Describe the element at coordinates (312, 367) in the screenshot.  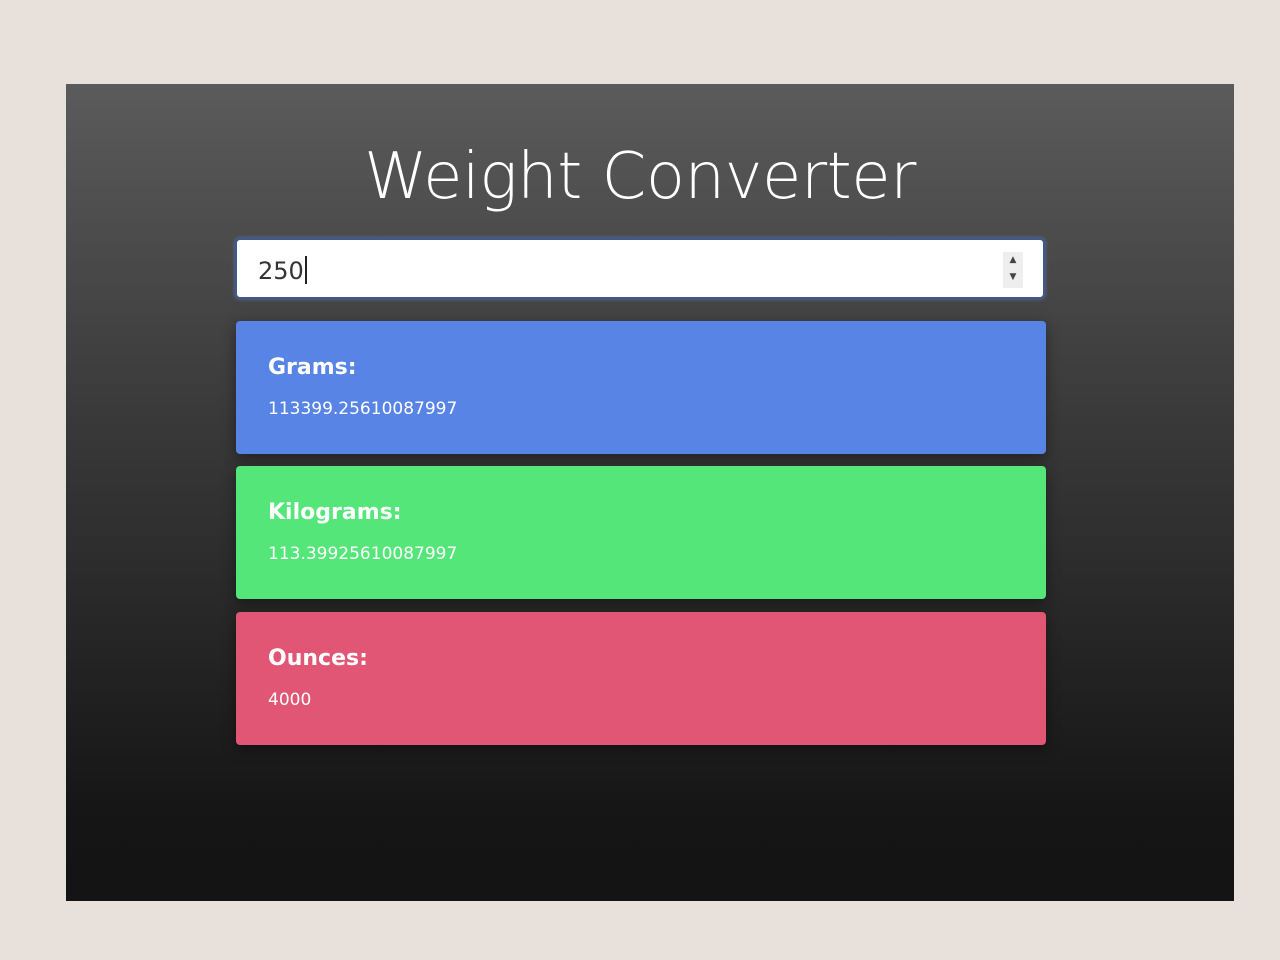
I see `grams-label: Grams:` at that location.